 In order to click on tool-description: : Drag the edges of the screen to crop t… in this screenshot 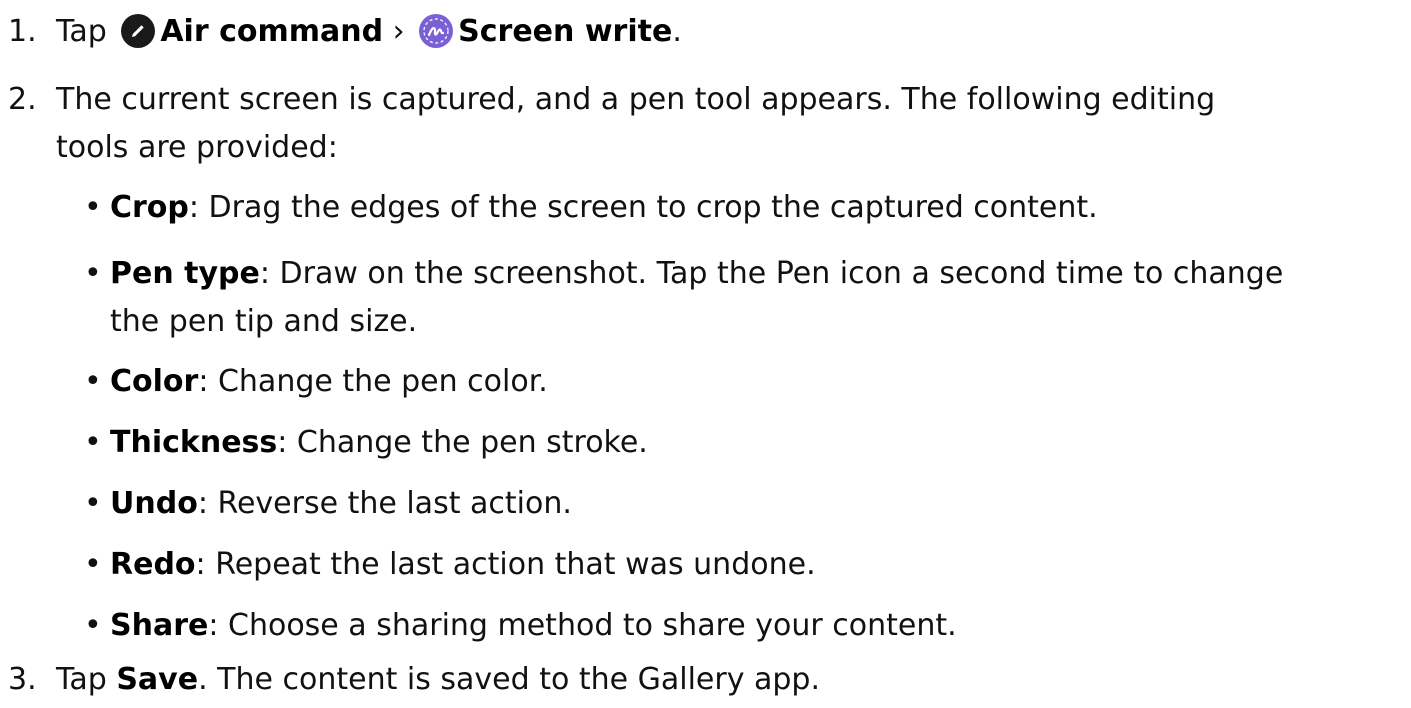, I will do `click(643, 207)`.